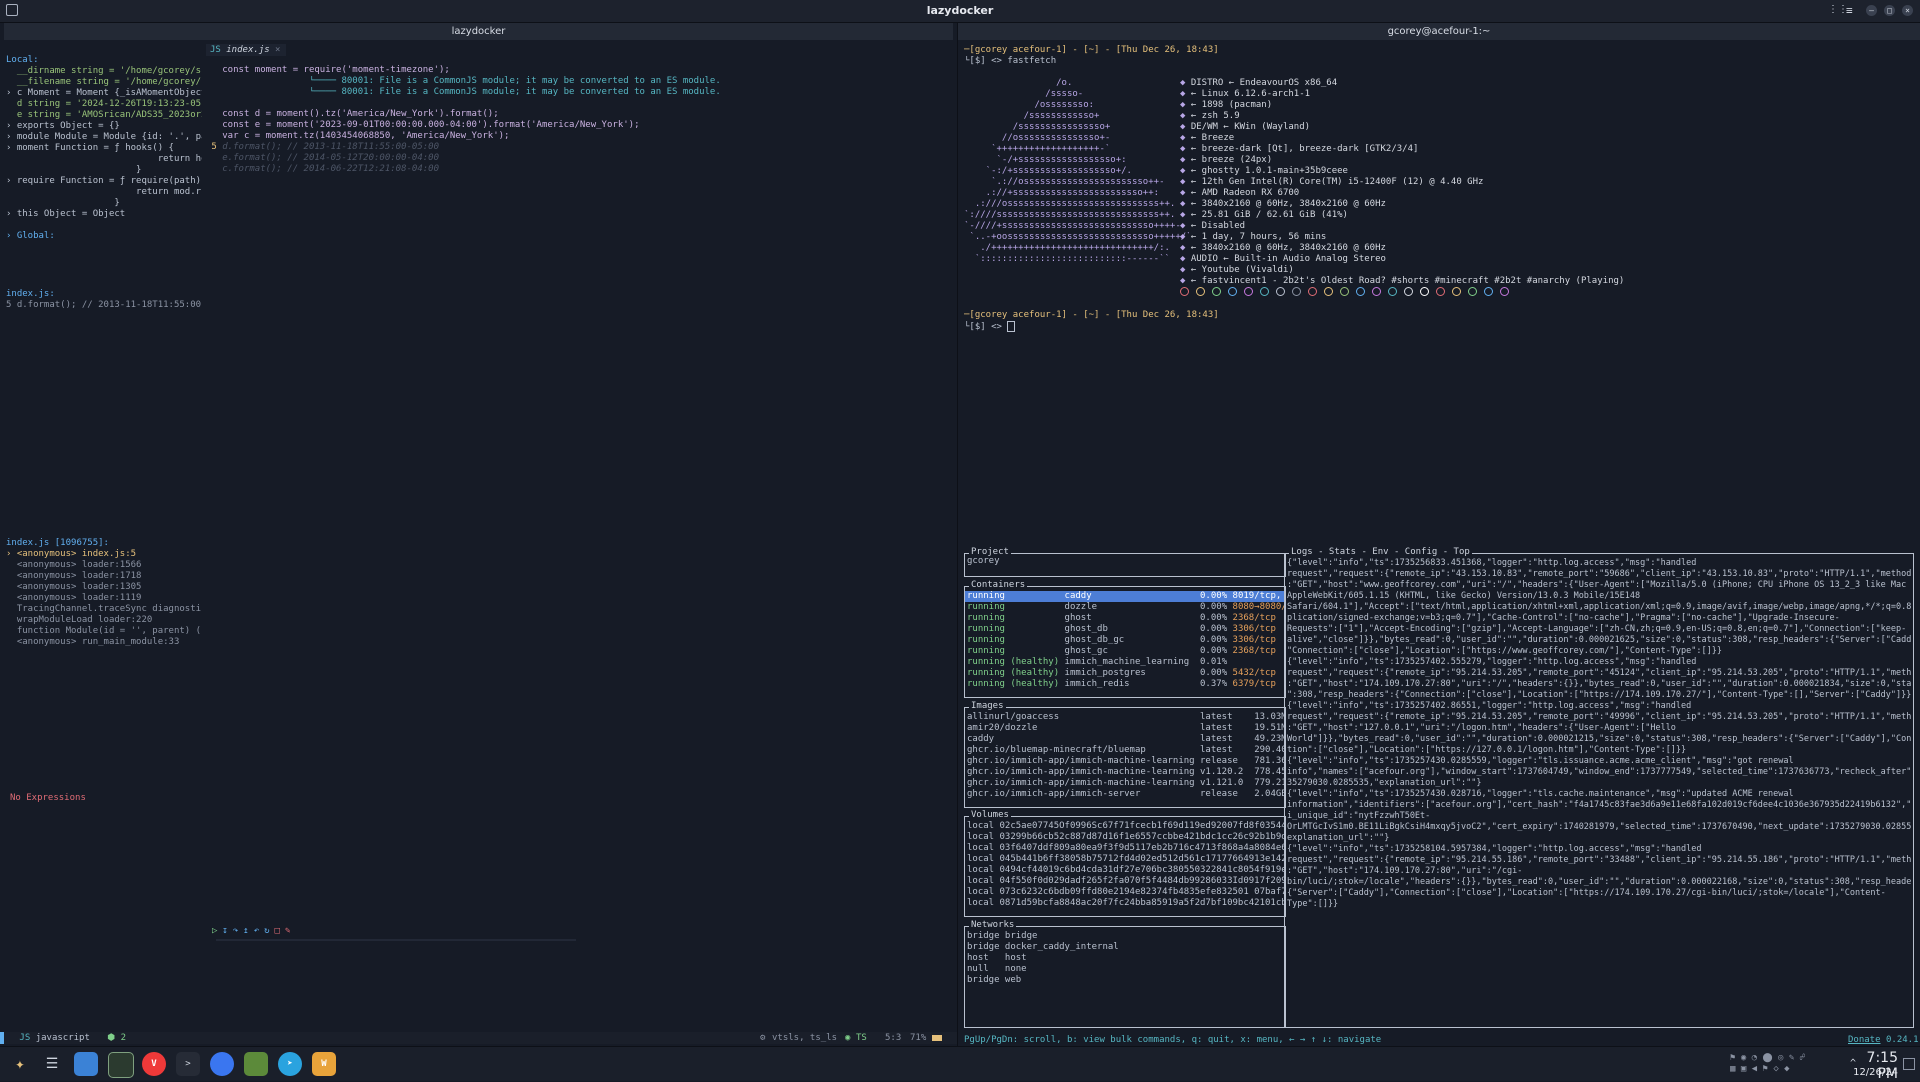 The width and height of the screenshot is (1920, 1082). What do you see at coordinates (104, 565) in the screenshot?
I see `stack-frame: <anonymous> loader:1566` at bounding box center [104, 565].